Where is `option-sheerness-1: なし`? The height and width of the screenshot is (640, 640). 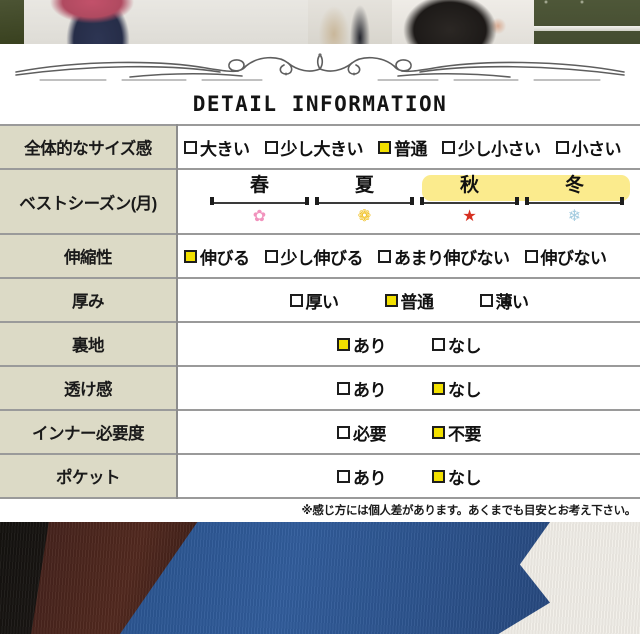 option-sheerness-1: なし is located at coordinates (457, 388).